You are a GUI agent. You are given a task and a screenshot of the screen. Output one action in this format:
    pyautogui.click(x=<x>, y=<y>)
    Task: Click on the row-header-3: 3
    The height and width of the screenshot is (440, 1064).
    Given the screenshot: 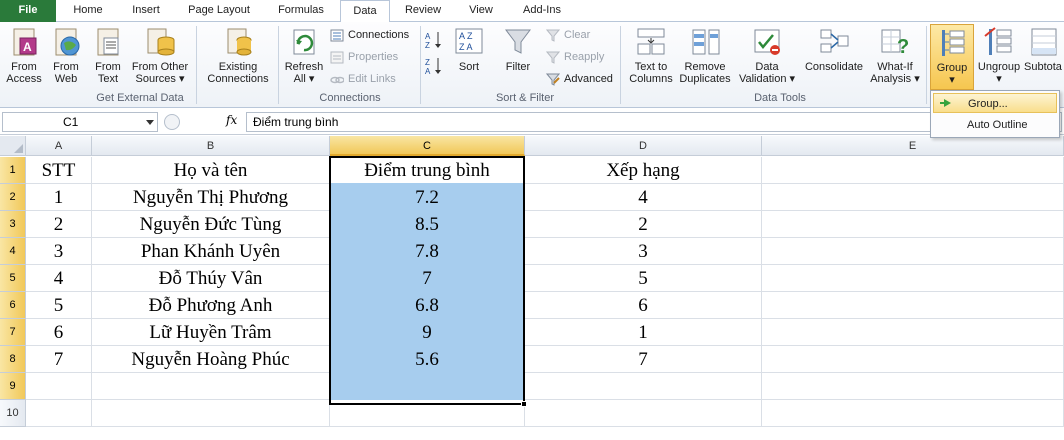 What is the action you would take?
    pyautogui.click(x=13, y=224)
    